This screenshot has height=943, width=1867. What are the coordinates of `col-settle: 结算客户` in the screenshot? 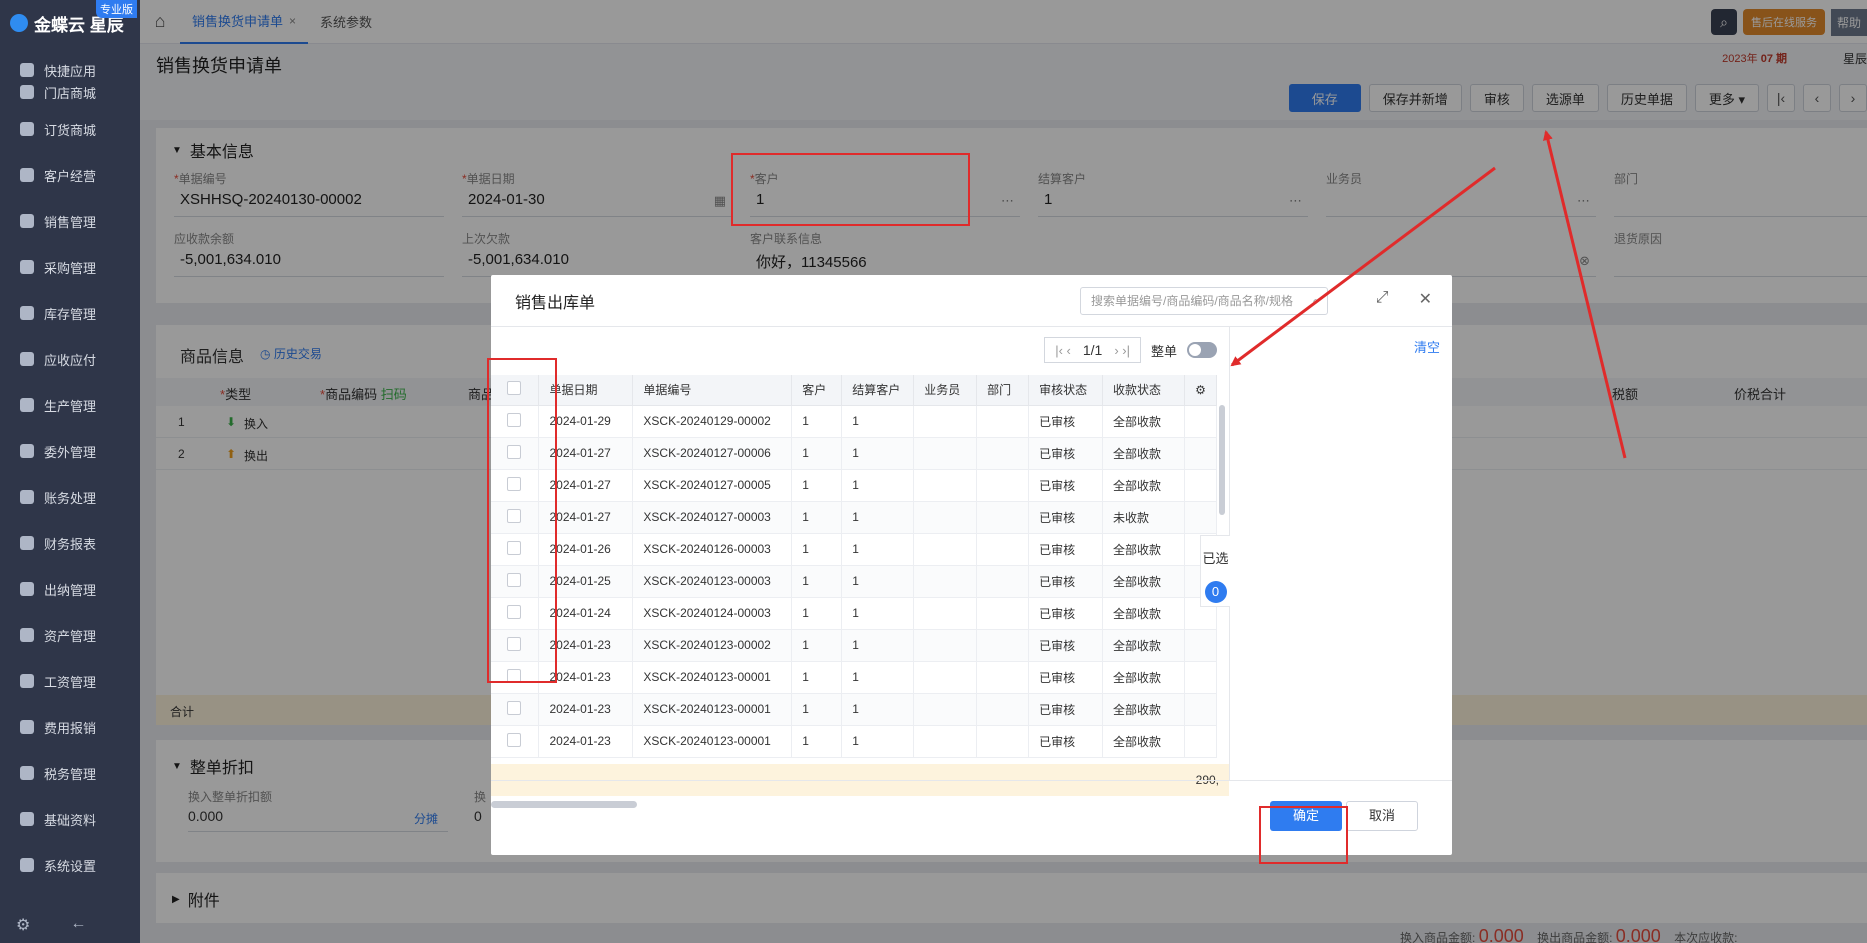 It's located at (878, 390).